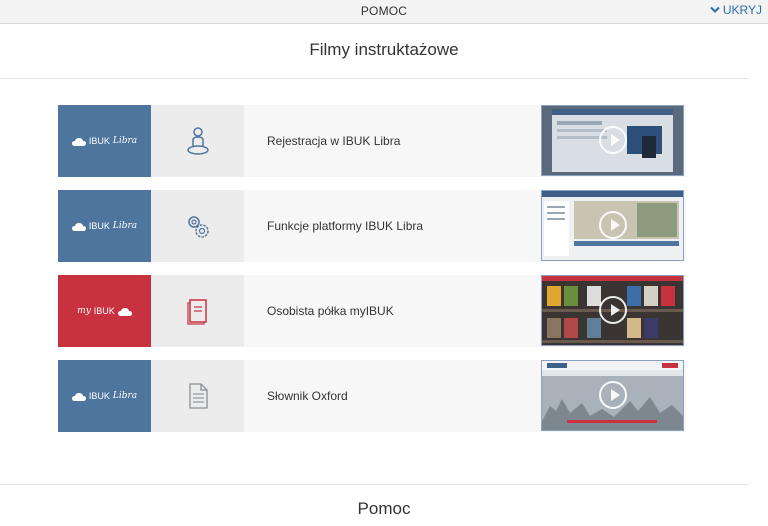 This screenshot has width=768, height=526. I want to click on hide-button: UKRYJ, so click(736, 10).